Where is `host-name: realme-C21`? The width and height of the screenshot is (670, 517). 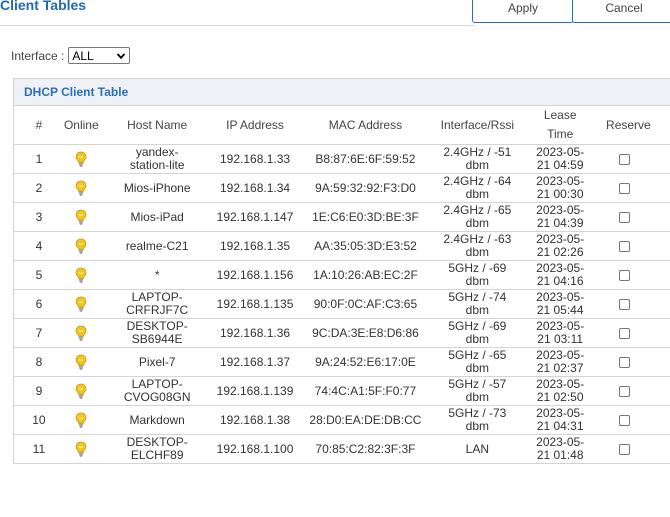
host-name: realme-C21 is located at coordinates (157, 246).